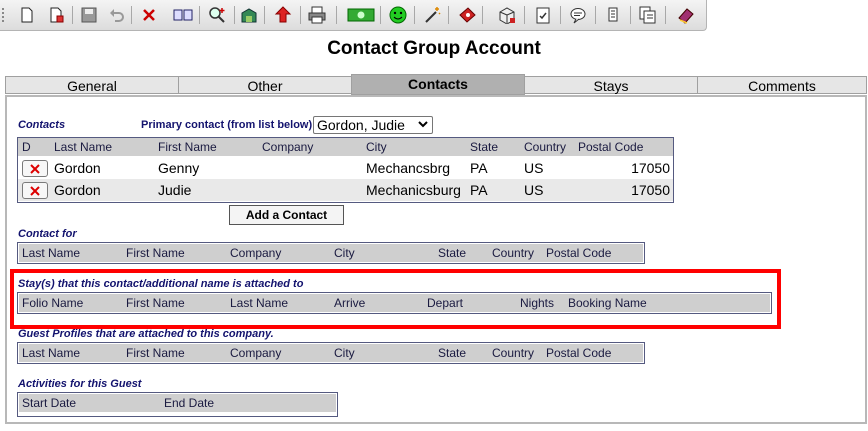  Describe the element at coordinates (92, 85) in the screenshot. I see `tab-general: General` at that location.